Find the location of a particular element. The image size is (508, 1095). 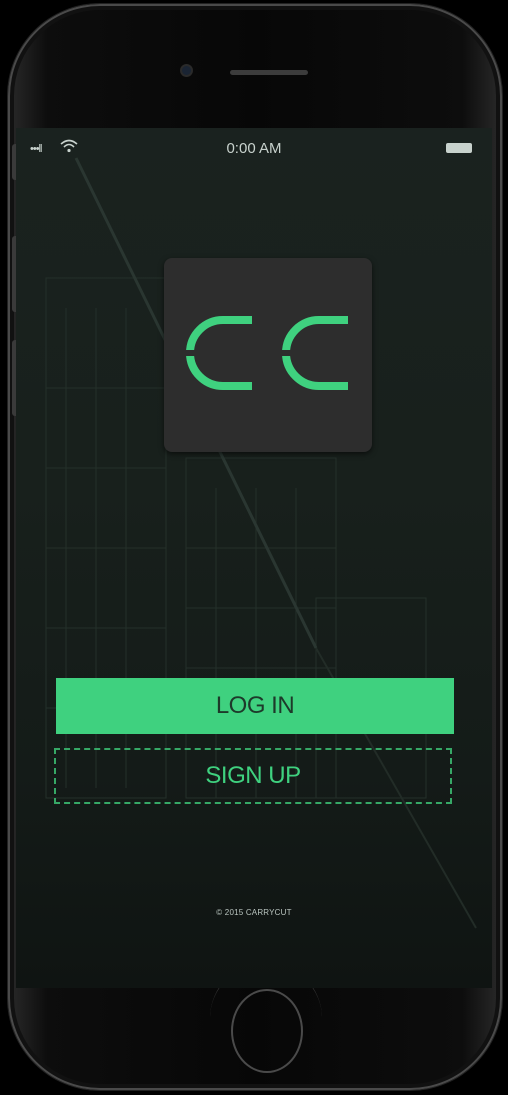

app-logo is located at coordinates (268, 355).